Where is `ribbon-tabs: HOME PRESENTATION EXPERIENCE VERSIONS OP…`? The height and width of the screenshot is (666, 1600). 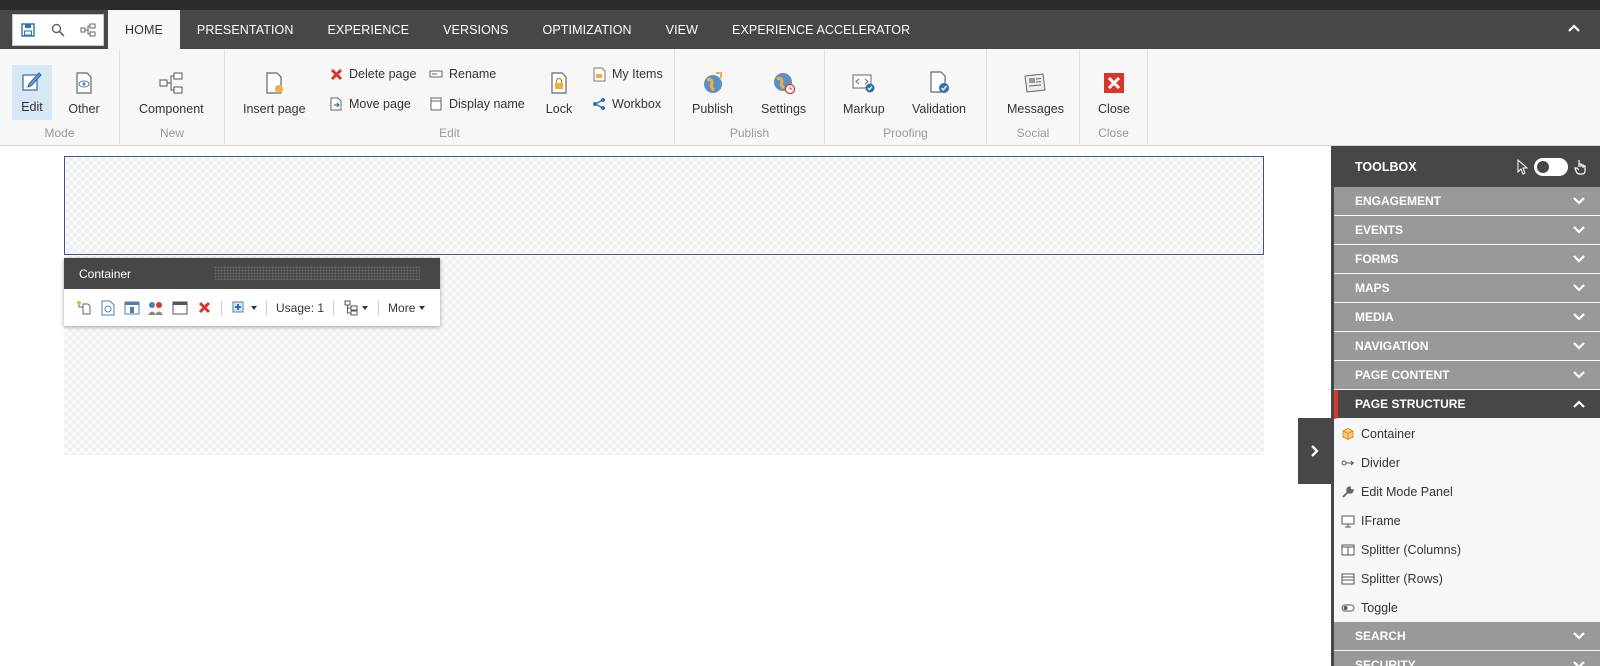
ribbon-tabs: HOME PRESENTATION EXPERIENCE VERSIONS OP… is located at coordinates (517, 29).